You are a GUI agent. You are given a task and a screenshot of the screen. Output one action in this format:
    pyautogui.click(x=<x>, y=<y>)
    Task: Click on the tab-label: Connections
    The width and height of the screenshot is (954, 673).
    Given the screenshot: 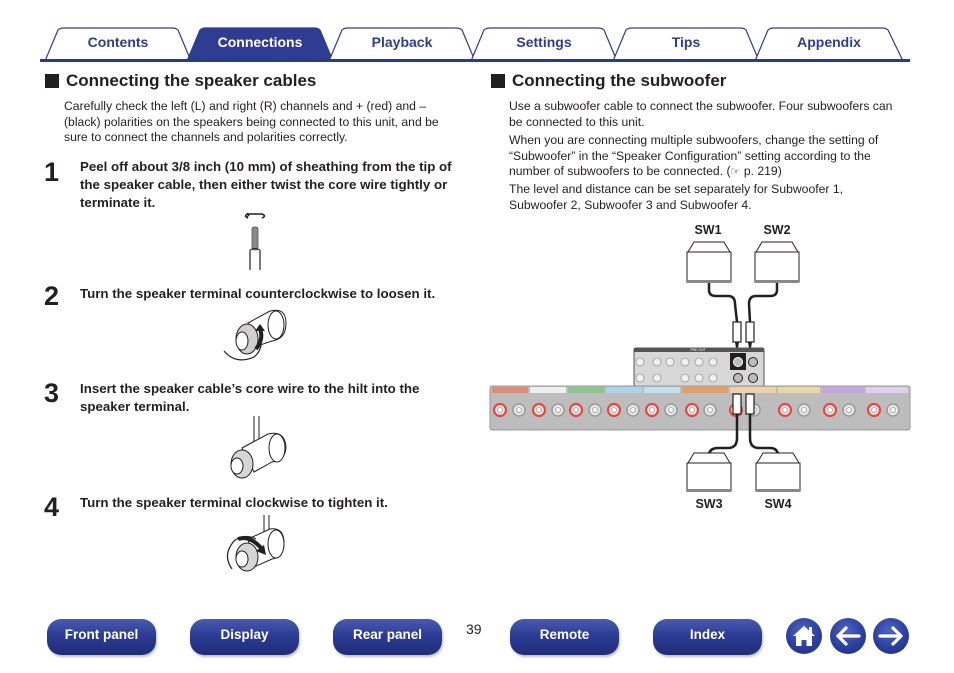 What is the action you would take?
    pyautogui.click(x=260, y=42)
    